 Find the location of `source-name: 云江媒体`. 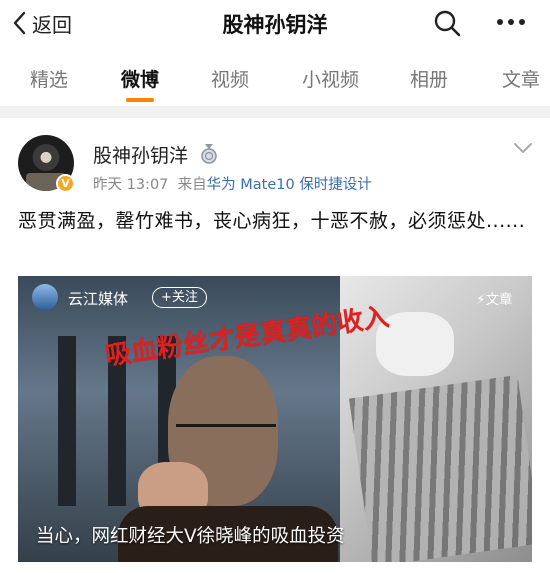

source-name: 云江媒体 is located at coordinates (98, 298).